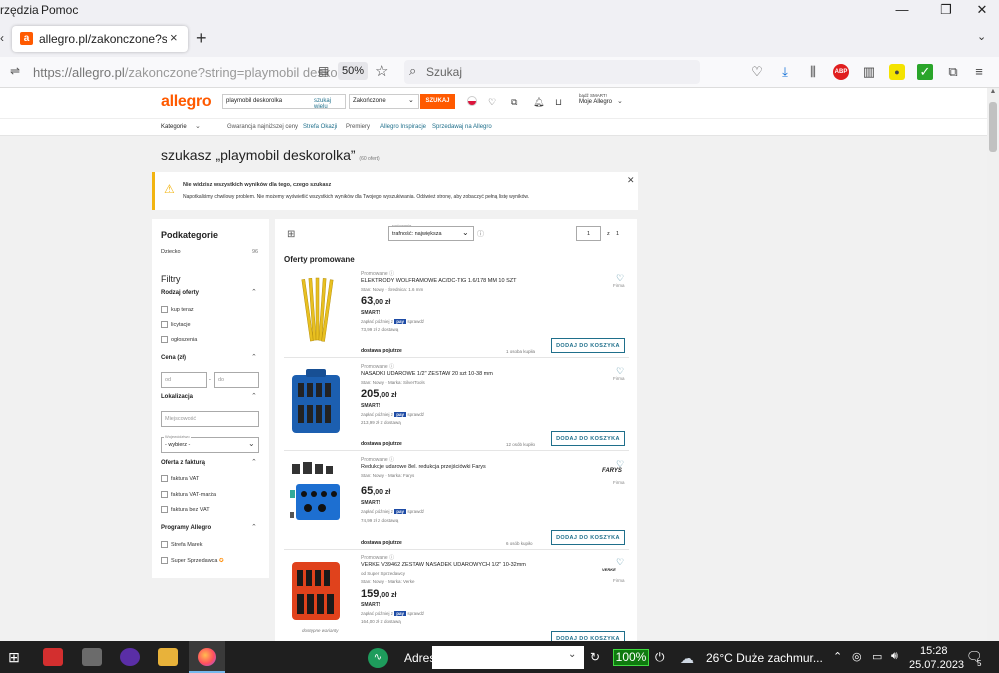  Describe the element at coordinates (174, 127) in the screenshot. I see `nav-categories: Kategorie` at that location.